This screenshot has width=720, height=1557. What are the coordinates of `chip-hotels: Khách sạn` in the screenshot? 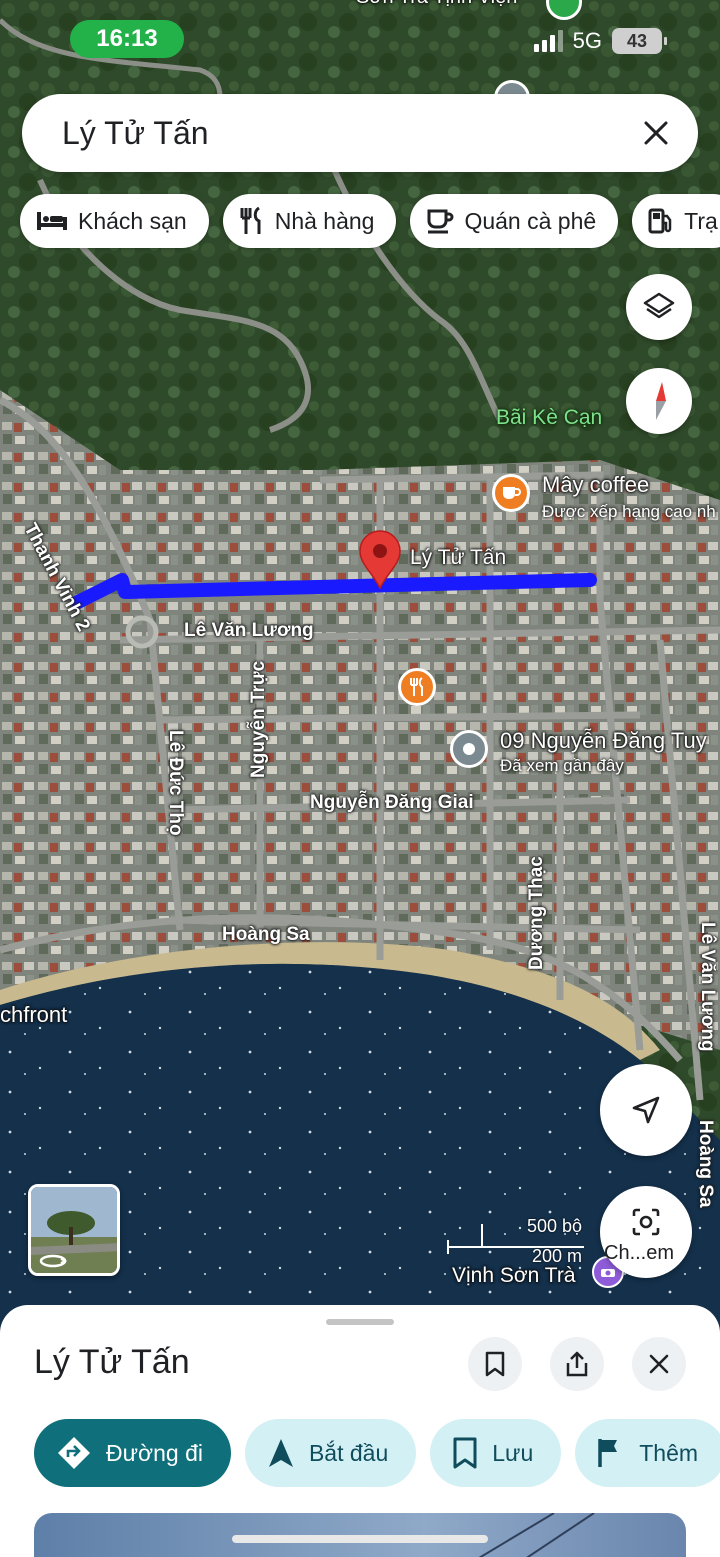 It's located at (114, 221).